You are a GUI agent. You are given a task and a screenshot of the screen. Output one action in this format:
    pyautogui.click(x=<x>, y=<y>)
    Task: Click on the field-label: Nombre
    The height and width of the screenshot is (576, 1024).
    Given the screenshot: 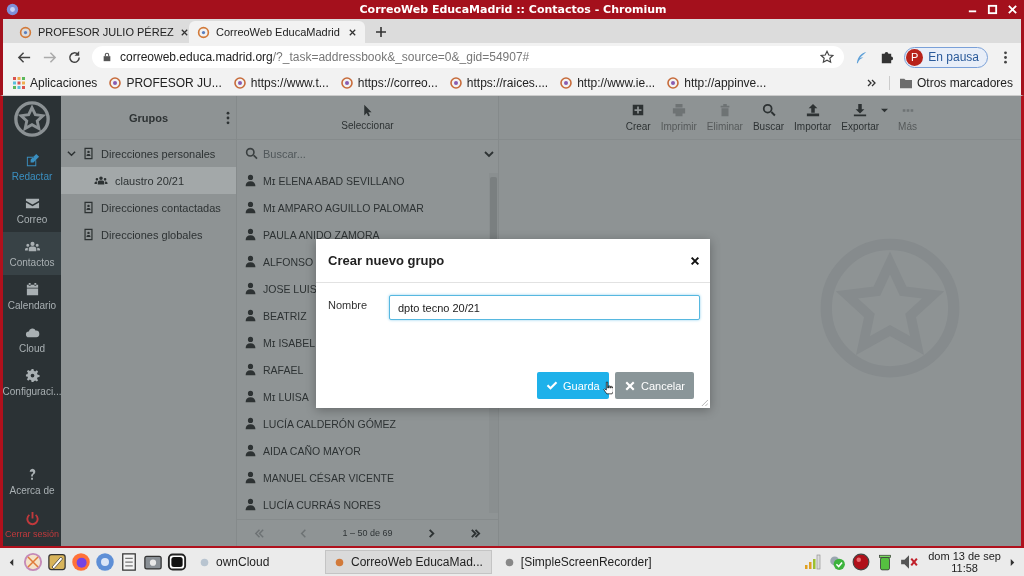 What is the action you would take?
    pyautogui.click(x=348, y=304)
    